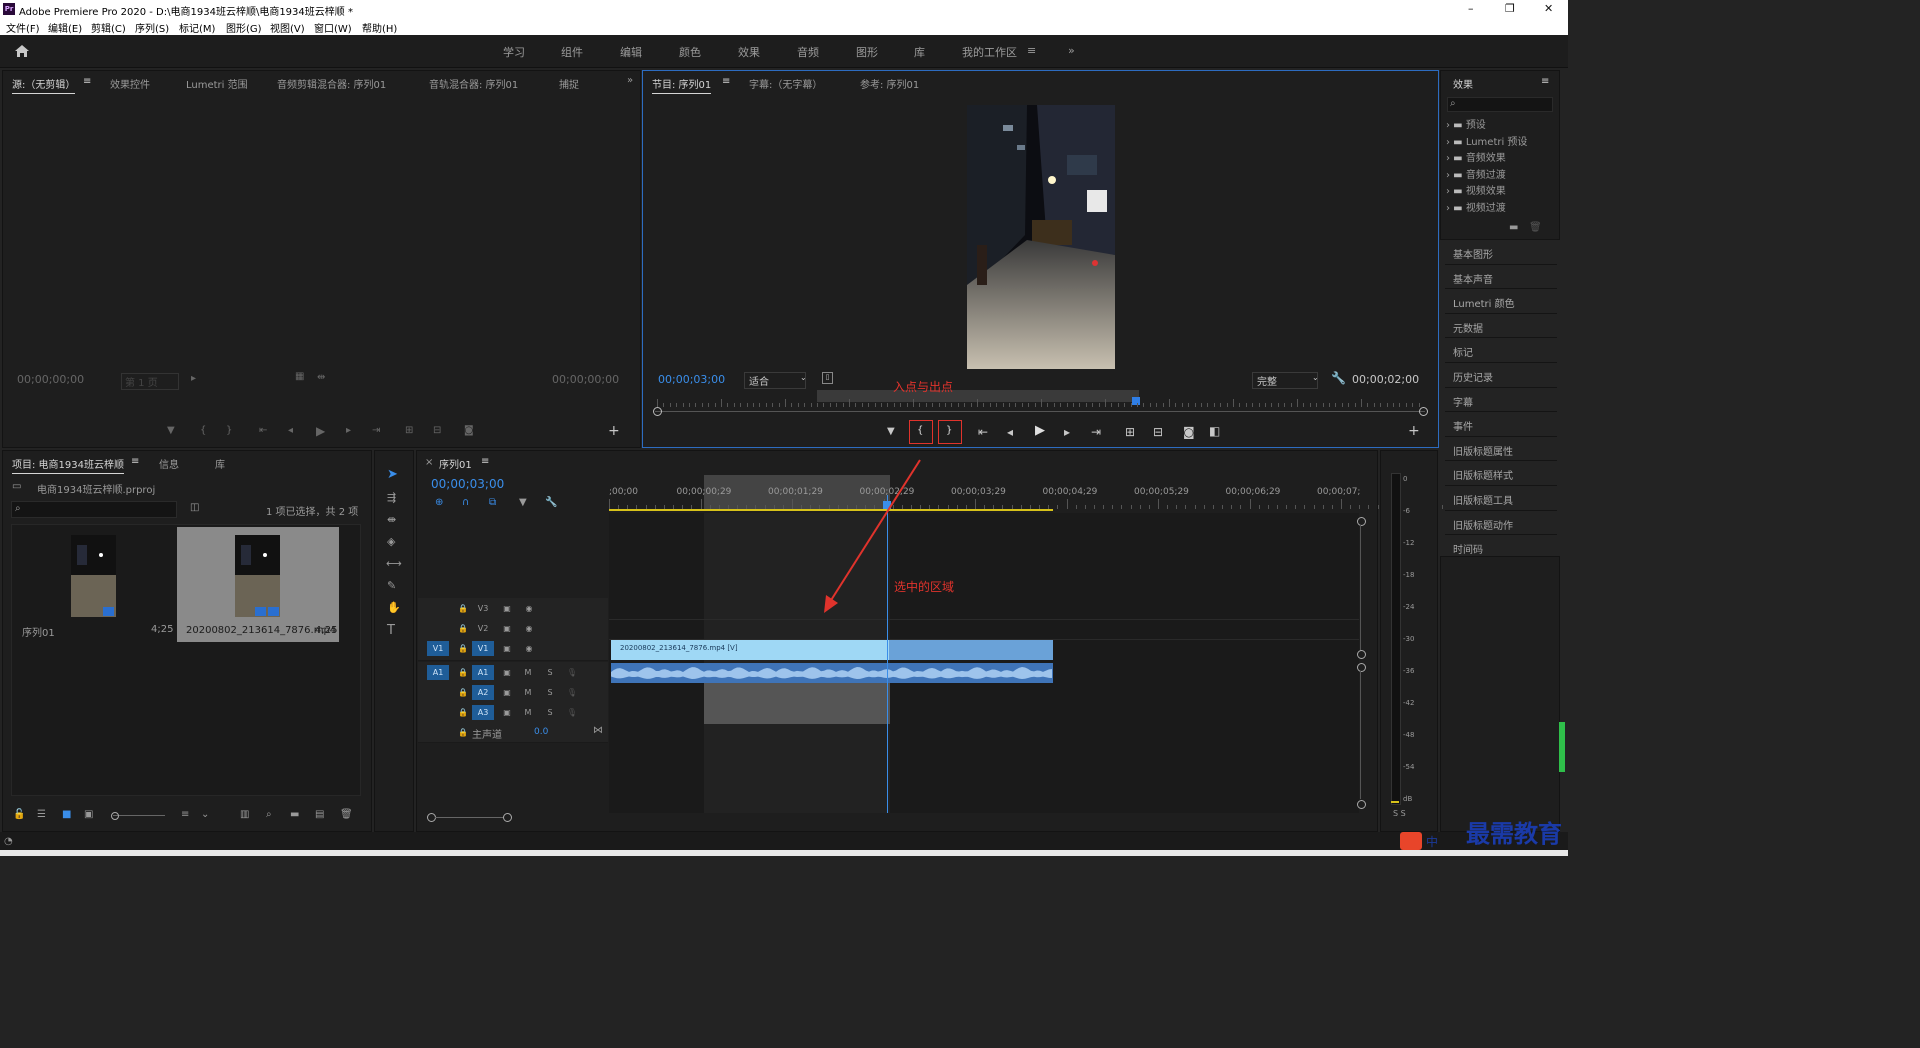 The image size is (1920, 1048). I want to click on program-settings-icon: ▯, so click(827, 378).